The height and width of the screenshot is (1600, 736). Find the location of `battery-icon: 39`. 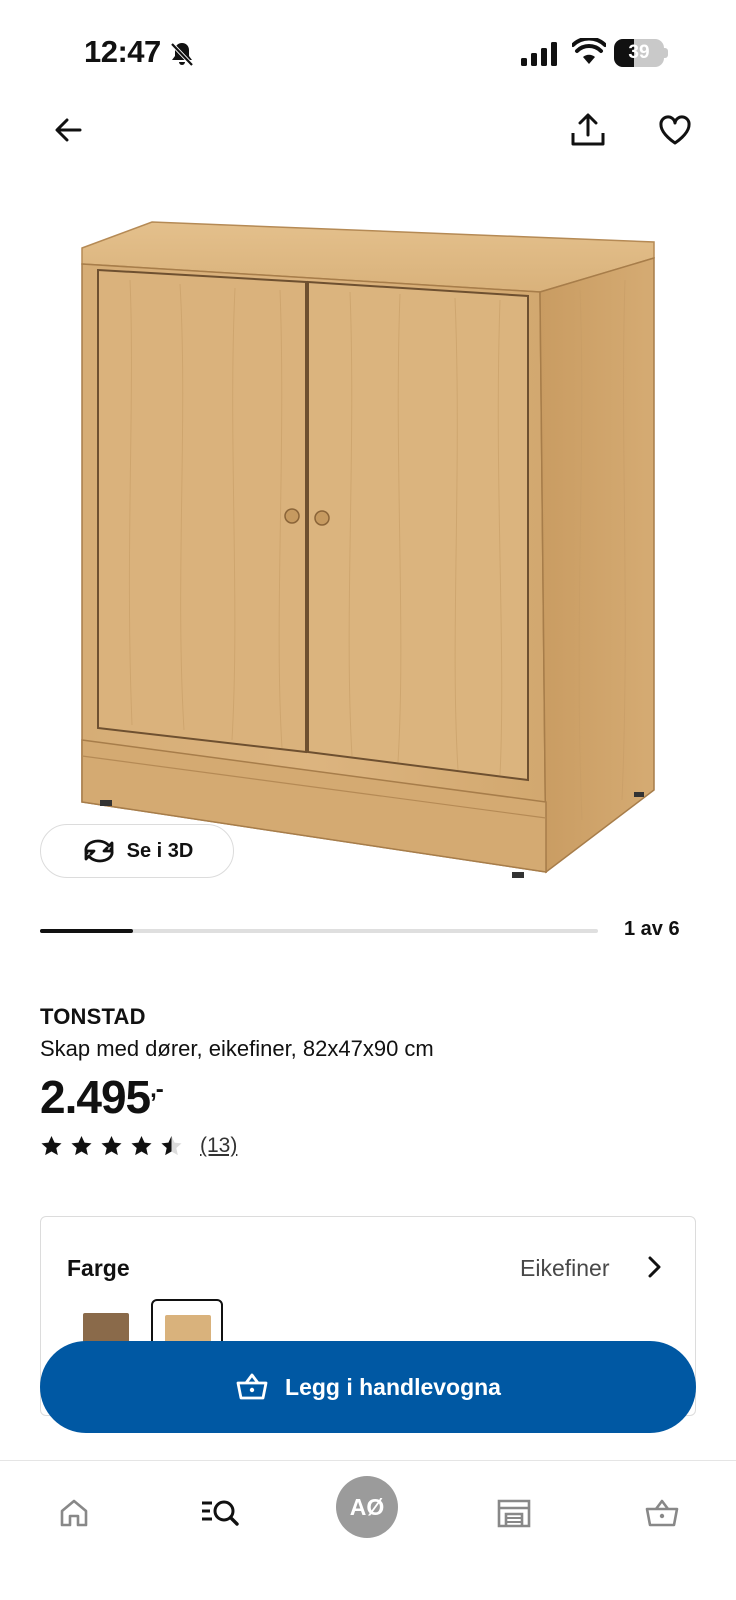

battery-icon: 39 is located at coordinates (641, 53).